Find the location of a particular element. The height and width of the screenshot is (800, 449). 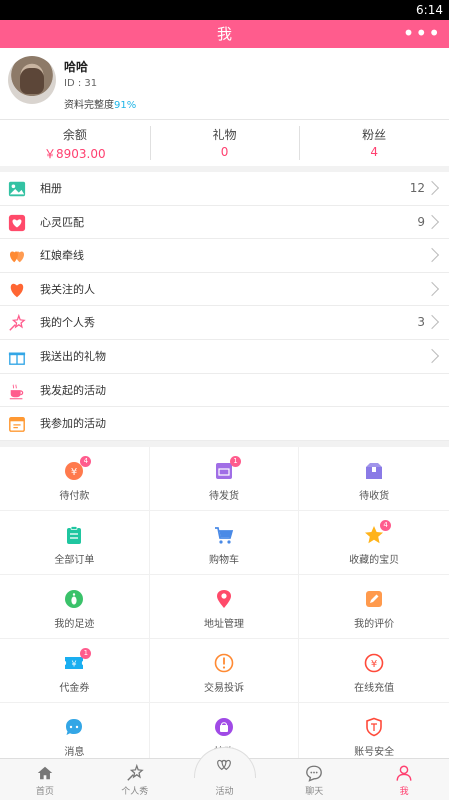

clipboard-icon is located at coordinates (74, 535).